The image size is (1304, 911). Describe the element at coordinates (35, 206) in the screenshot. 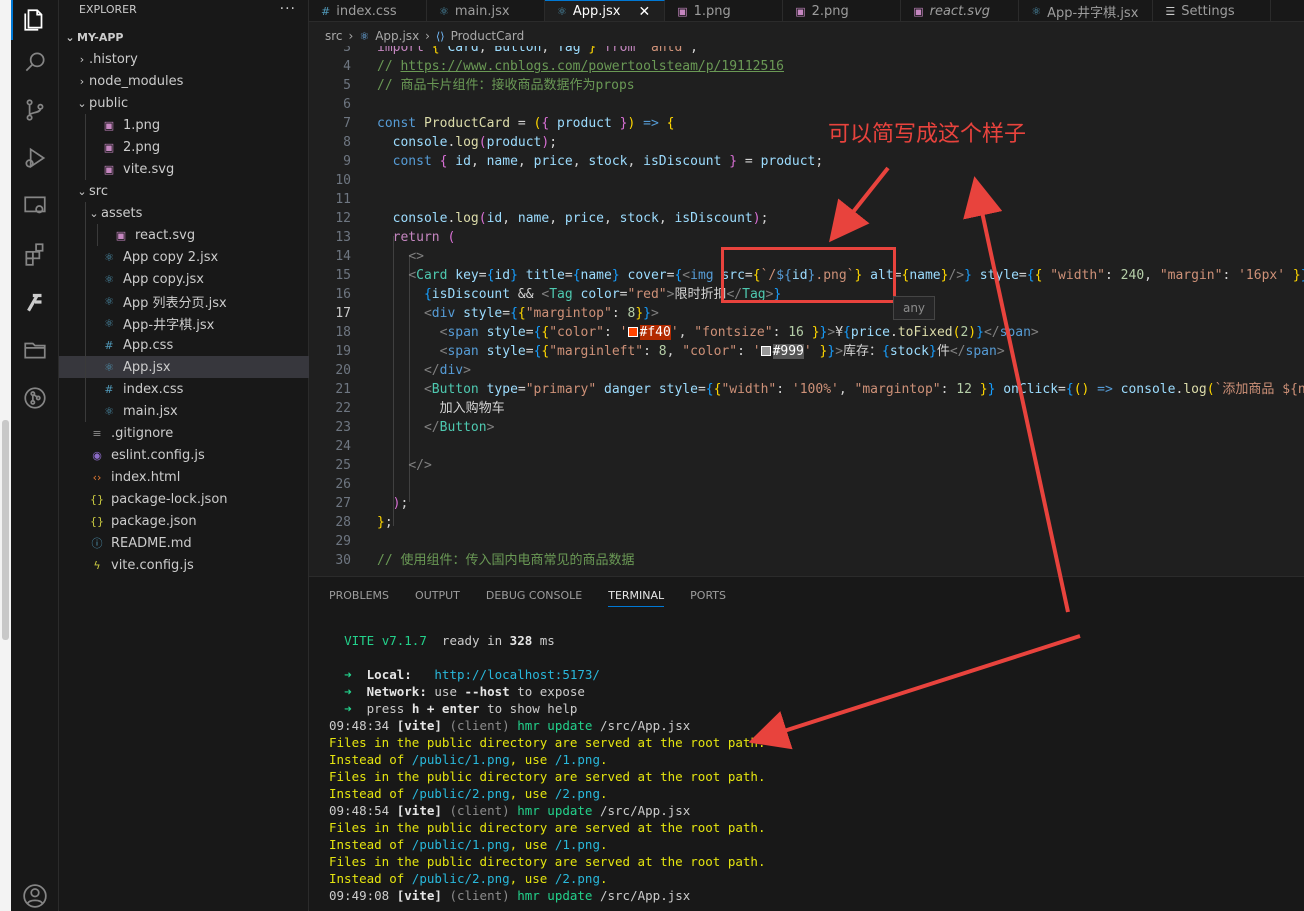

I see `remote-explorer-icon` at that location.